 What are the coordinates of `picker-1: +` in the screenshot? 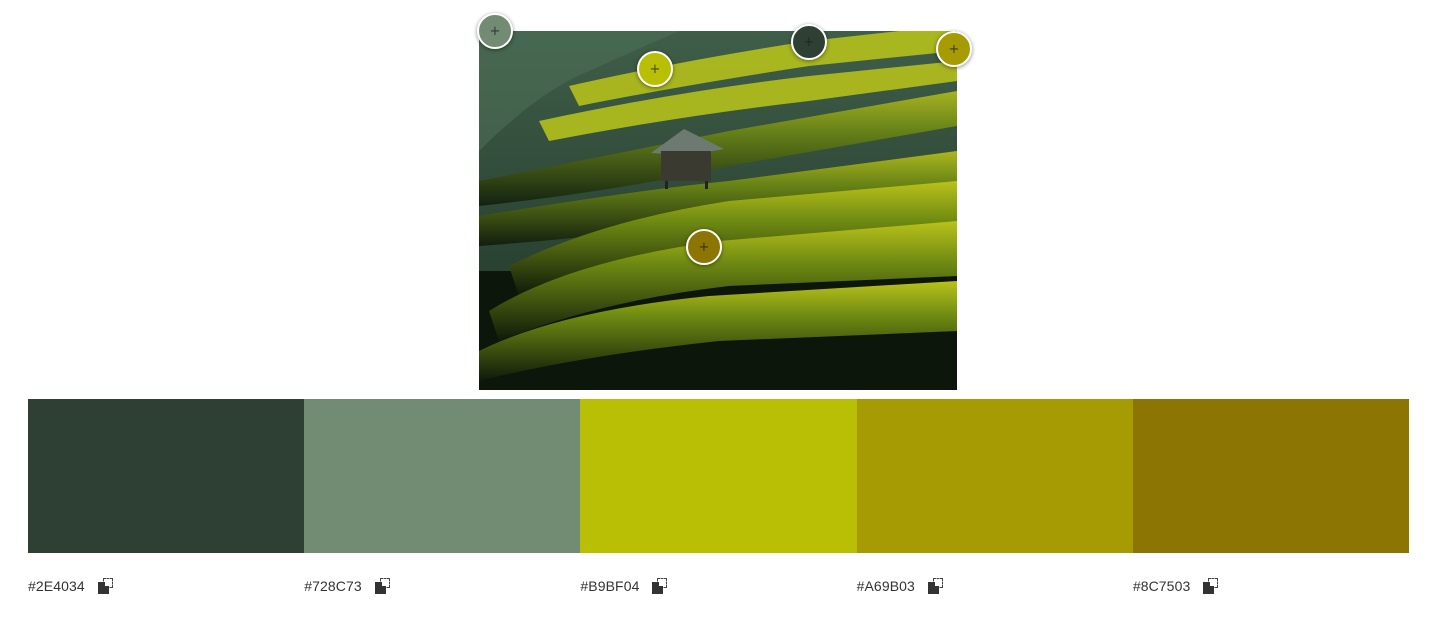 It's located at (495, 31).